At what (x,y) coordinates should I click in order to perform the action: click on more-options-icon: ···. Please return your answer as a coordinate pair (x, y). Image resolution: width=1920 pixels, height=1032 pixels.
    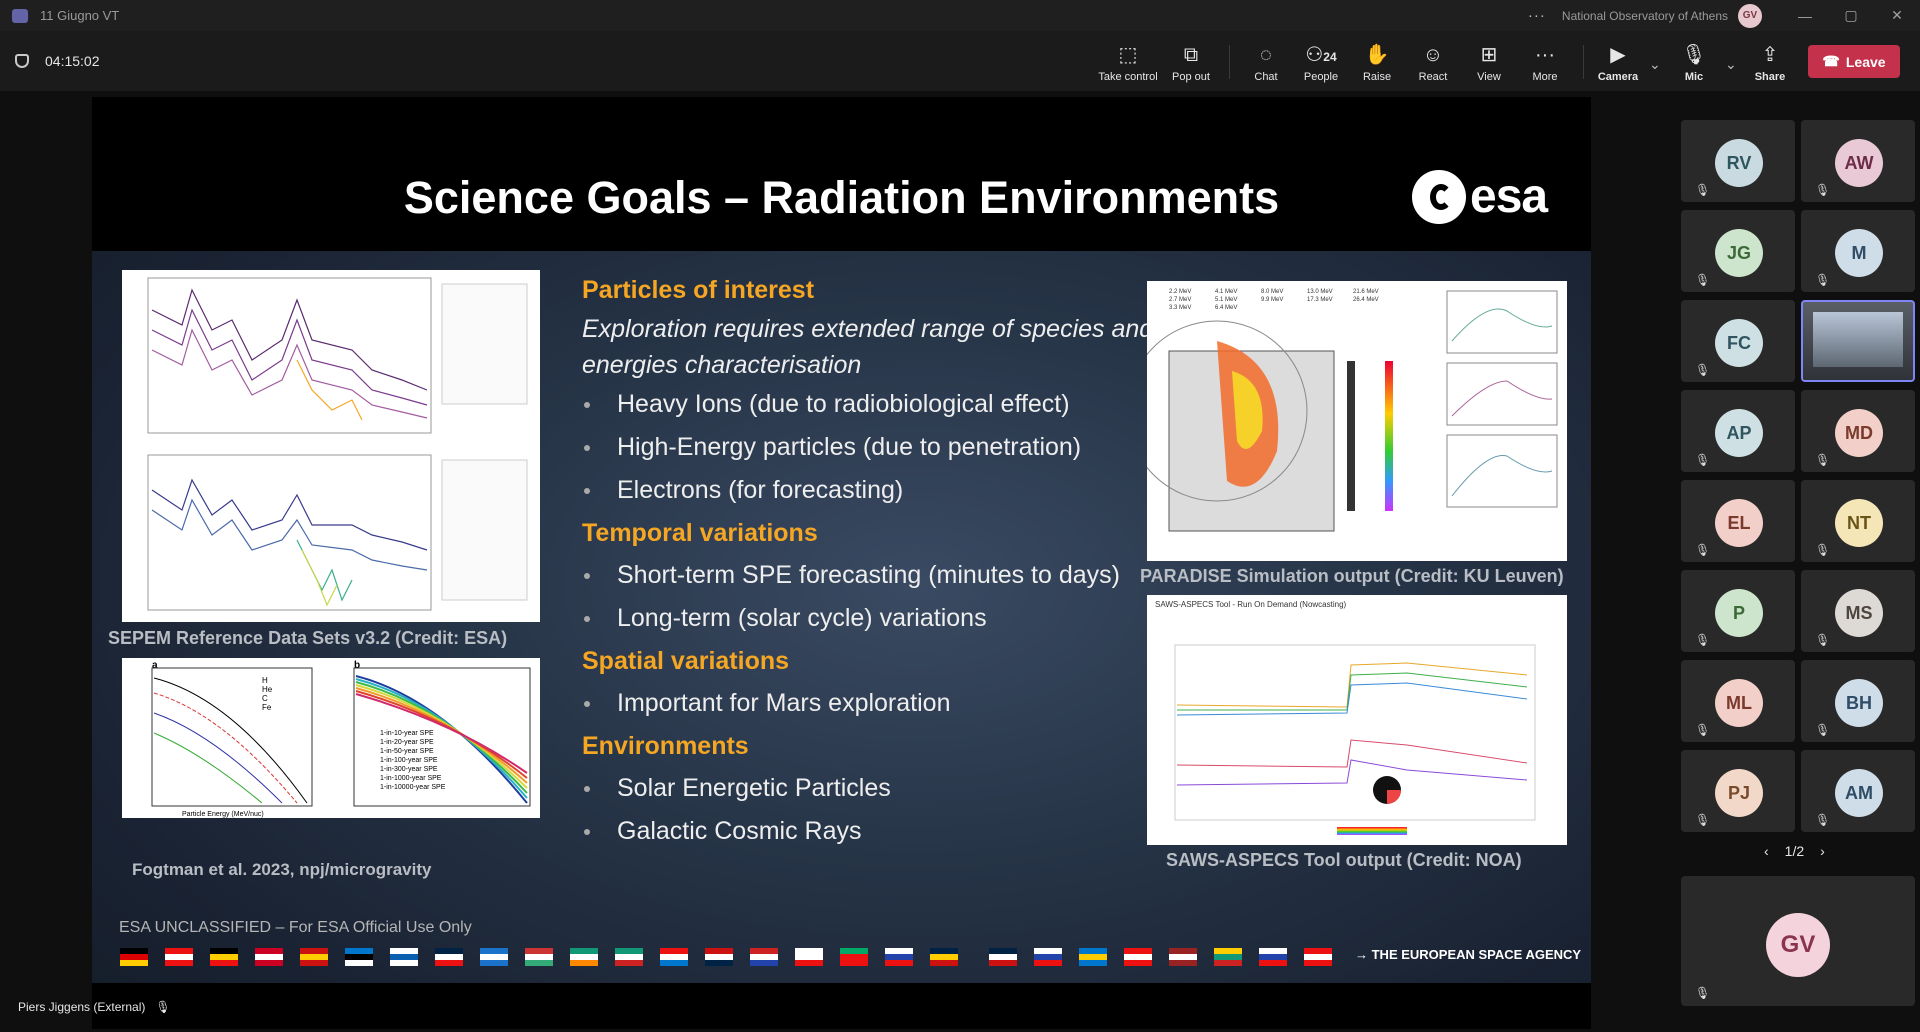
    Looking at the image, I should click on (1537, 15).